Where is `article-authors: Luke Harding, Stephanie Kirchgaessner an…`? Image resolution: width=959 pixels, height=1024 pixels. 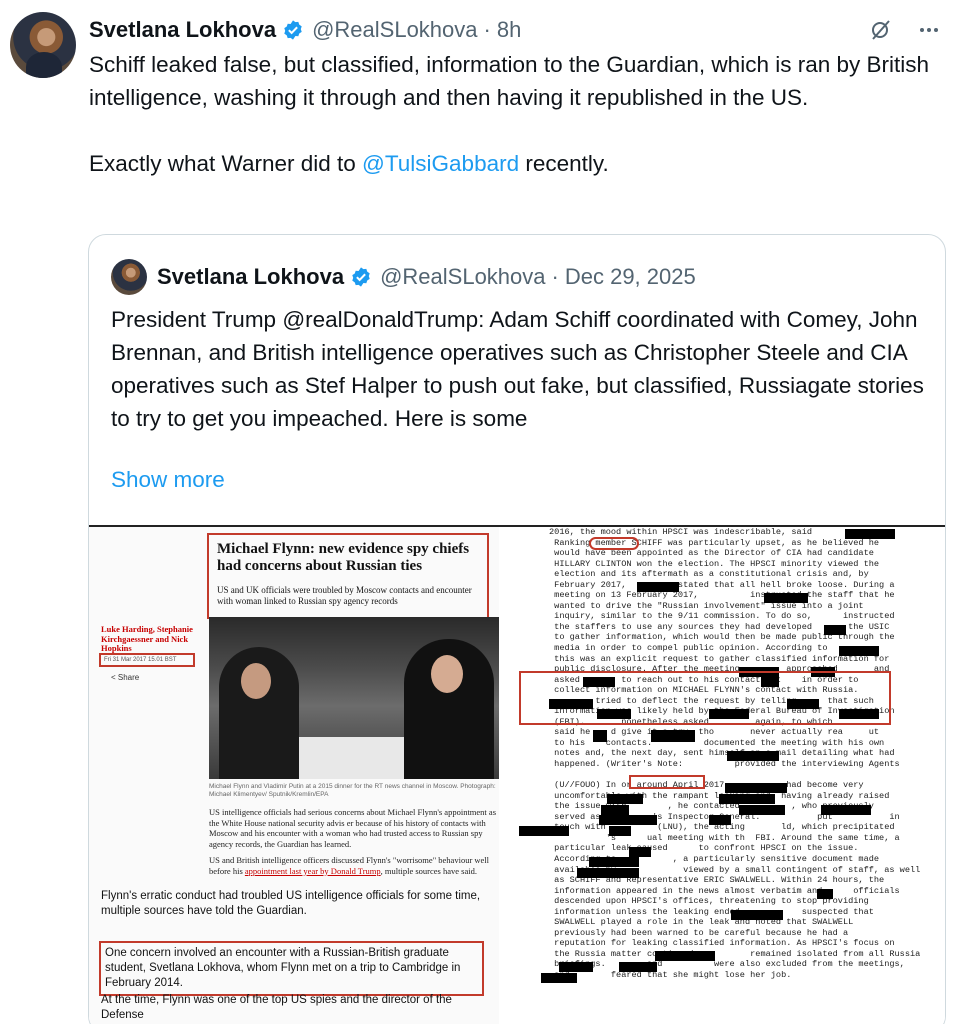
article-authors: Luke Harding, Stephanie Kirchgaessner an… is located at coordinates (147, 638).